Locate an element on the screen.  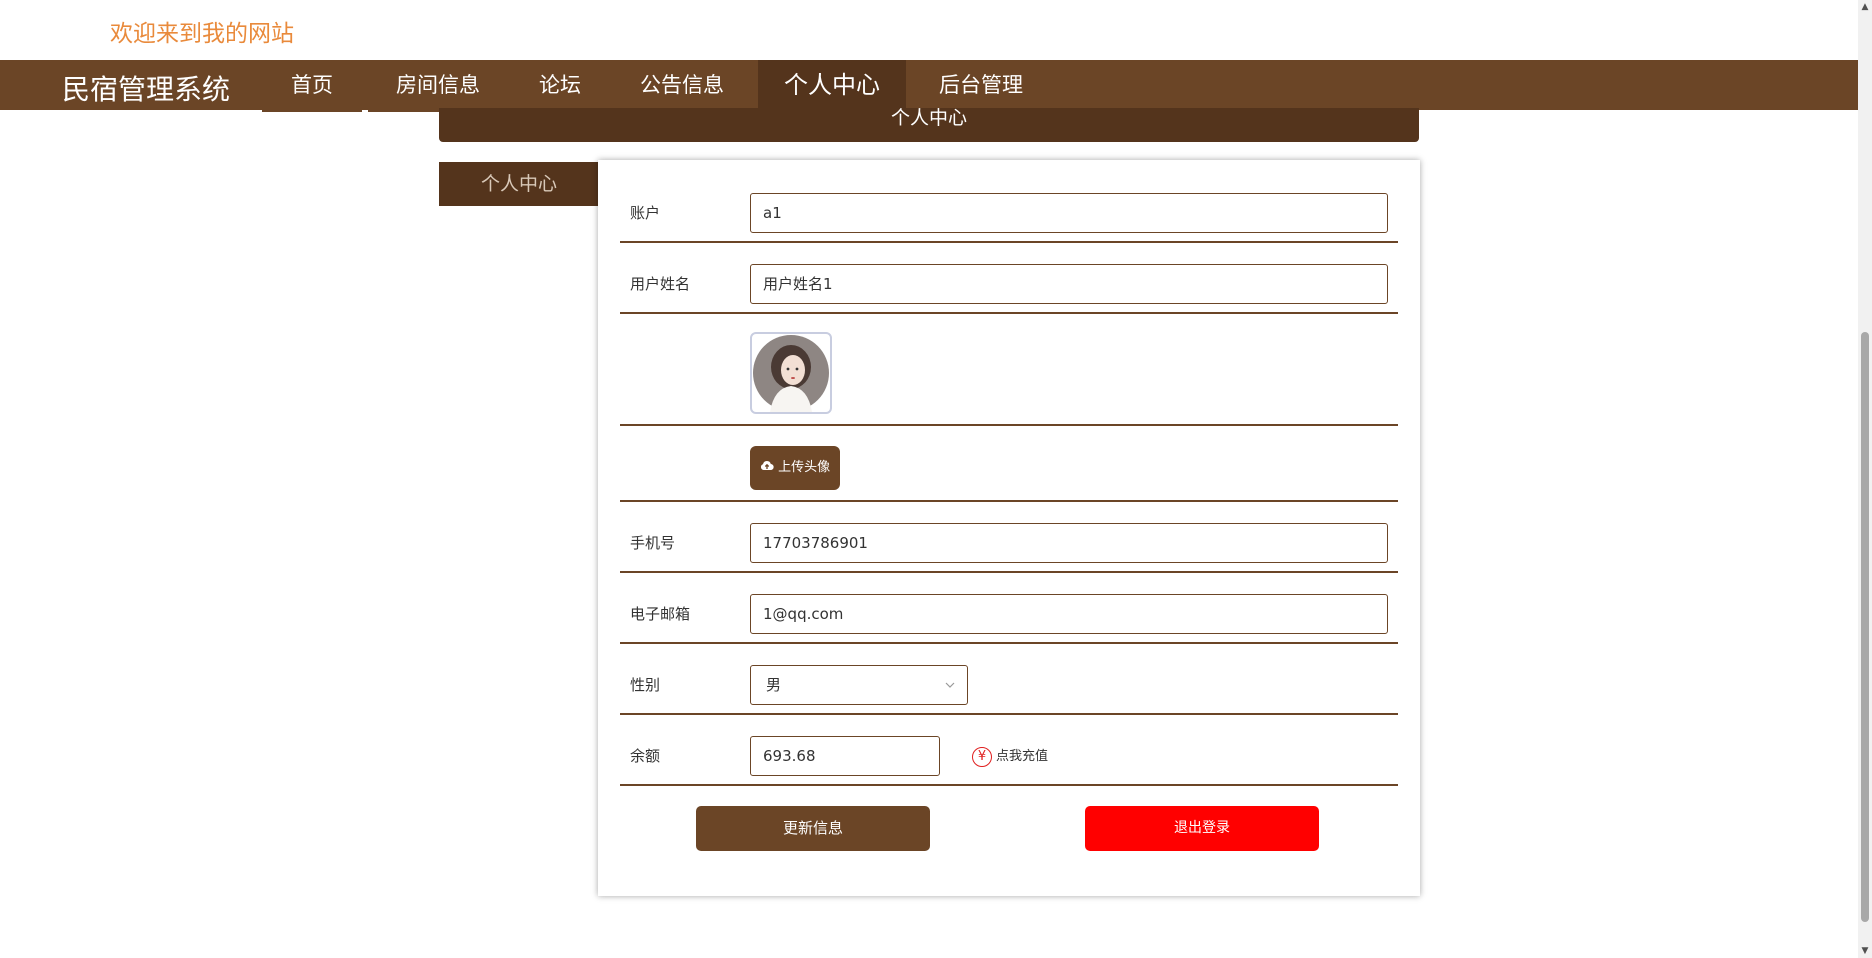
phone-label: 手机号 is located at coordinates (653, 543).